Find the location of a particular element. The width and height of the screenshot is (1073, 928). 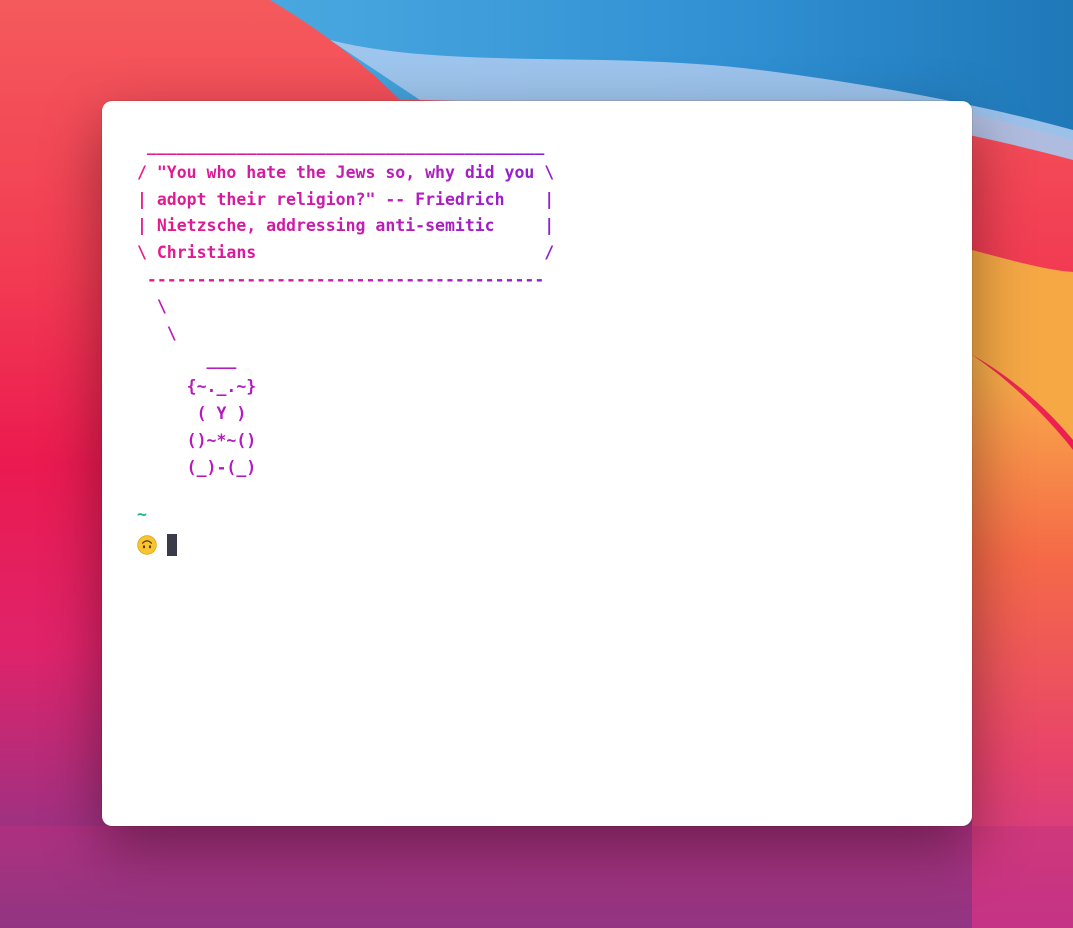

bubble-tail-2: \ is located at coordinates (345, 334).